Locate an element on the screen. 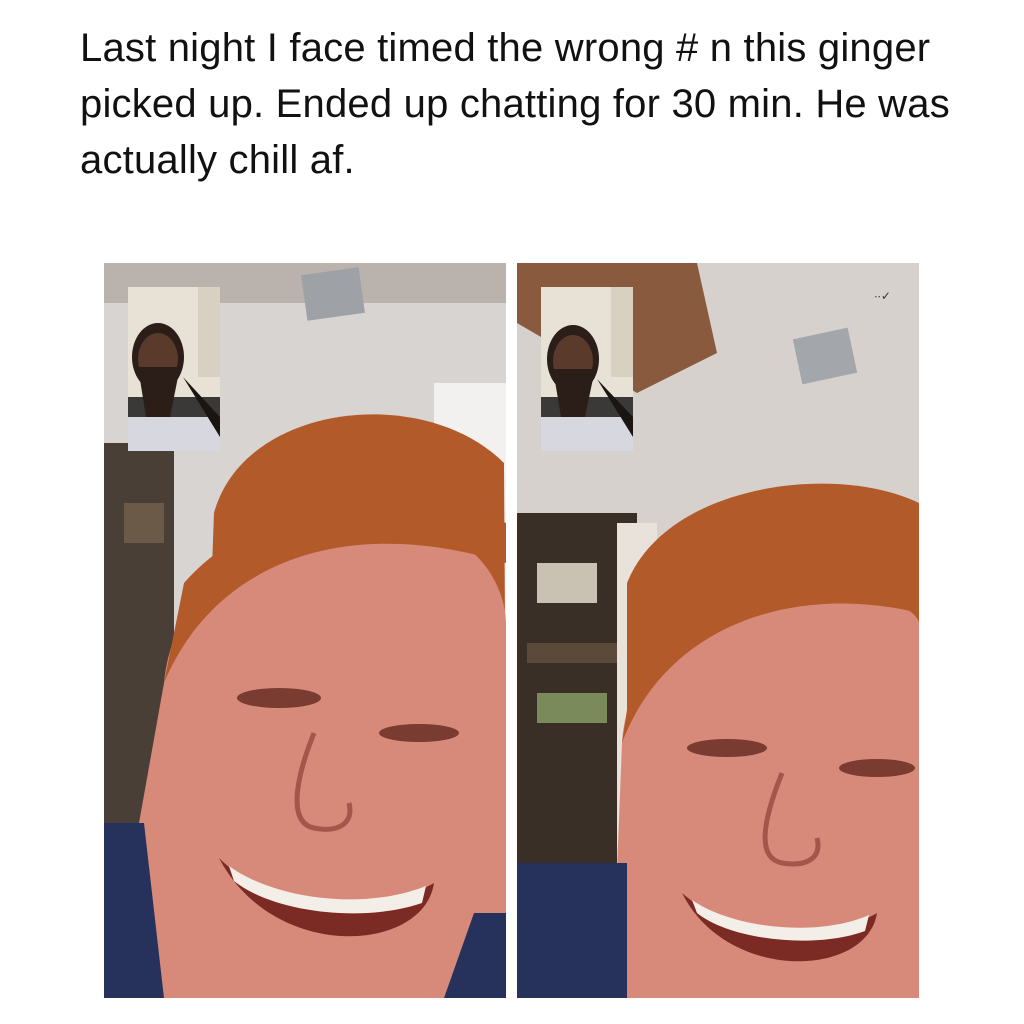  signal-icon: ∙∙✓ is located at coordinates (882, 296).